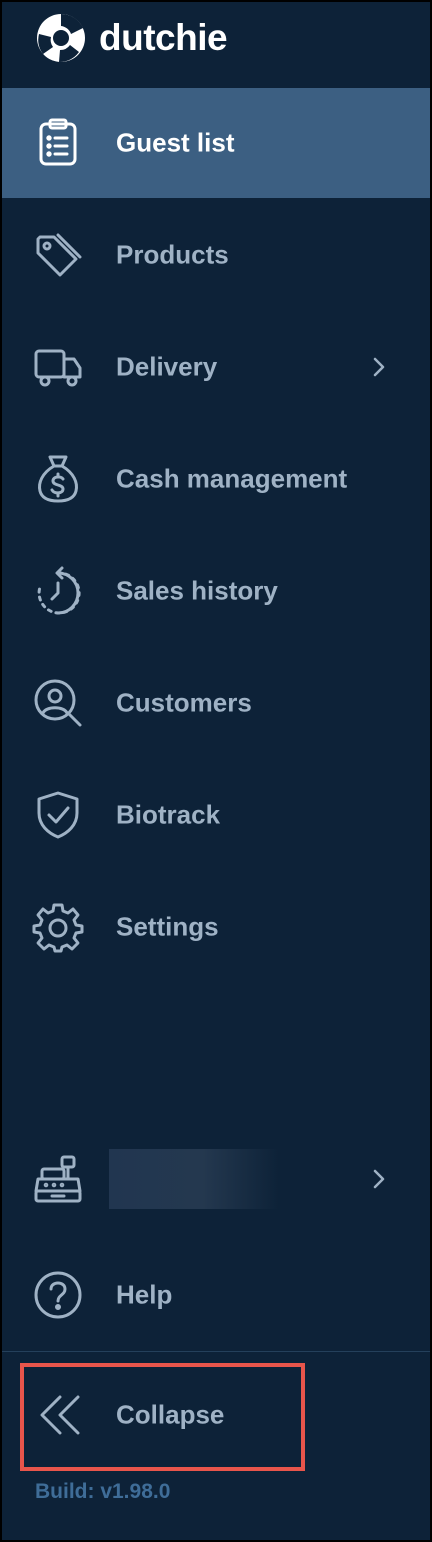 The width and height of the screenshot is (432, 1542). Describe the element at coordinates (168, 814) in the screenshot. I see `nav-label-biotrack: Biotrack` at that location.